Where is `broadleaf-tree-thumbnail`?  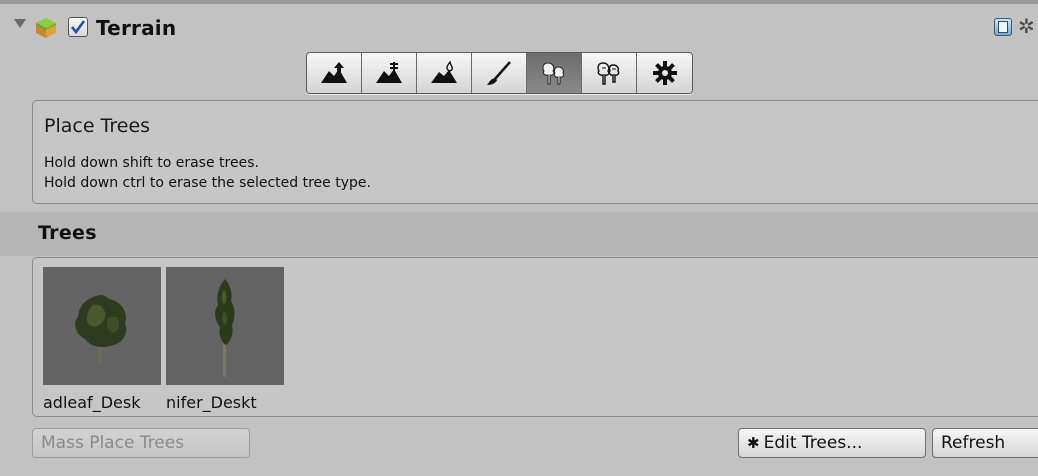
broadleaf-tree-thumbnail is located at coordinates (102, 326).